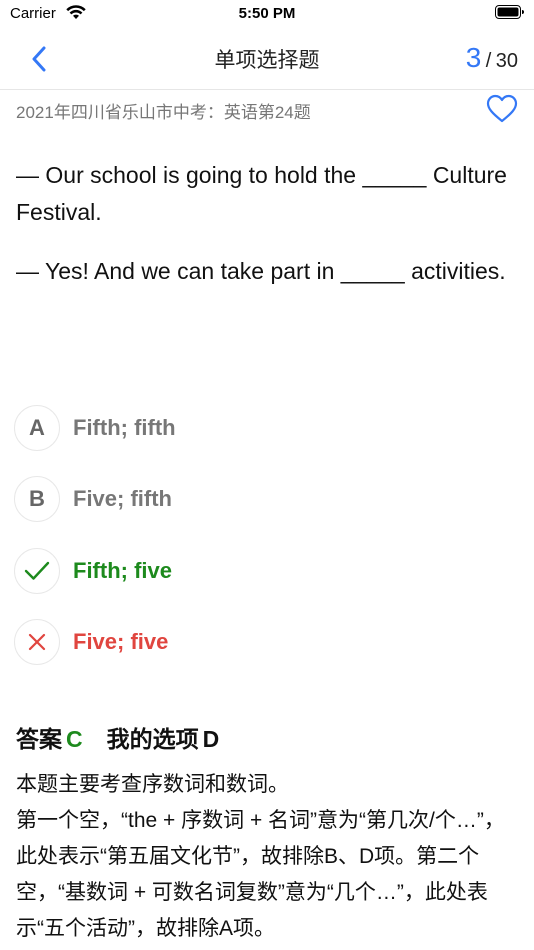 The width and height of the screenshot is (534, 950). Describe the element at coordinates (163, 112) in the screenshot. I see `question-source: 2021年四川省乐山市中考：英语第24题` at that location.